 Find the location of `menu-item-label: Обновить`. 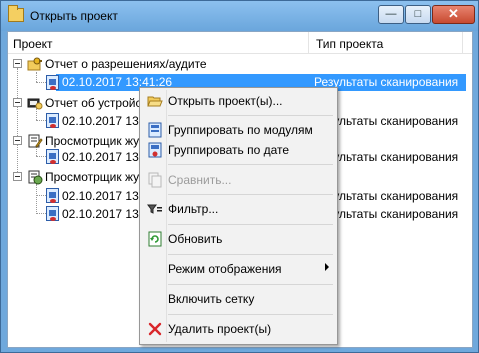

menu-item-label: Обновить is located at coordinates (195, 239).